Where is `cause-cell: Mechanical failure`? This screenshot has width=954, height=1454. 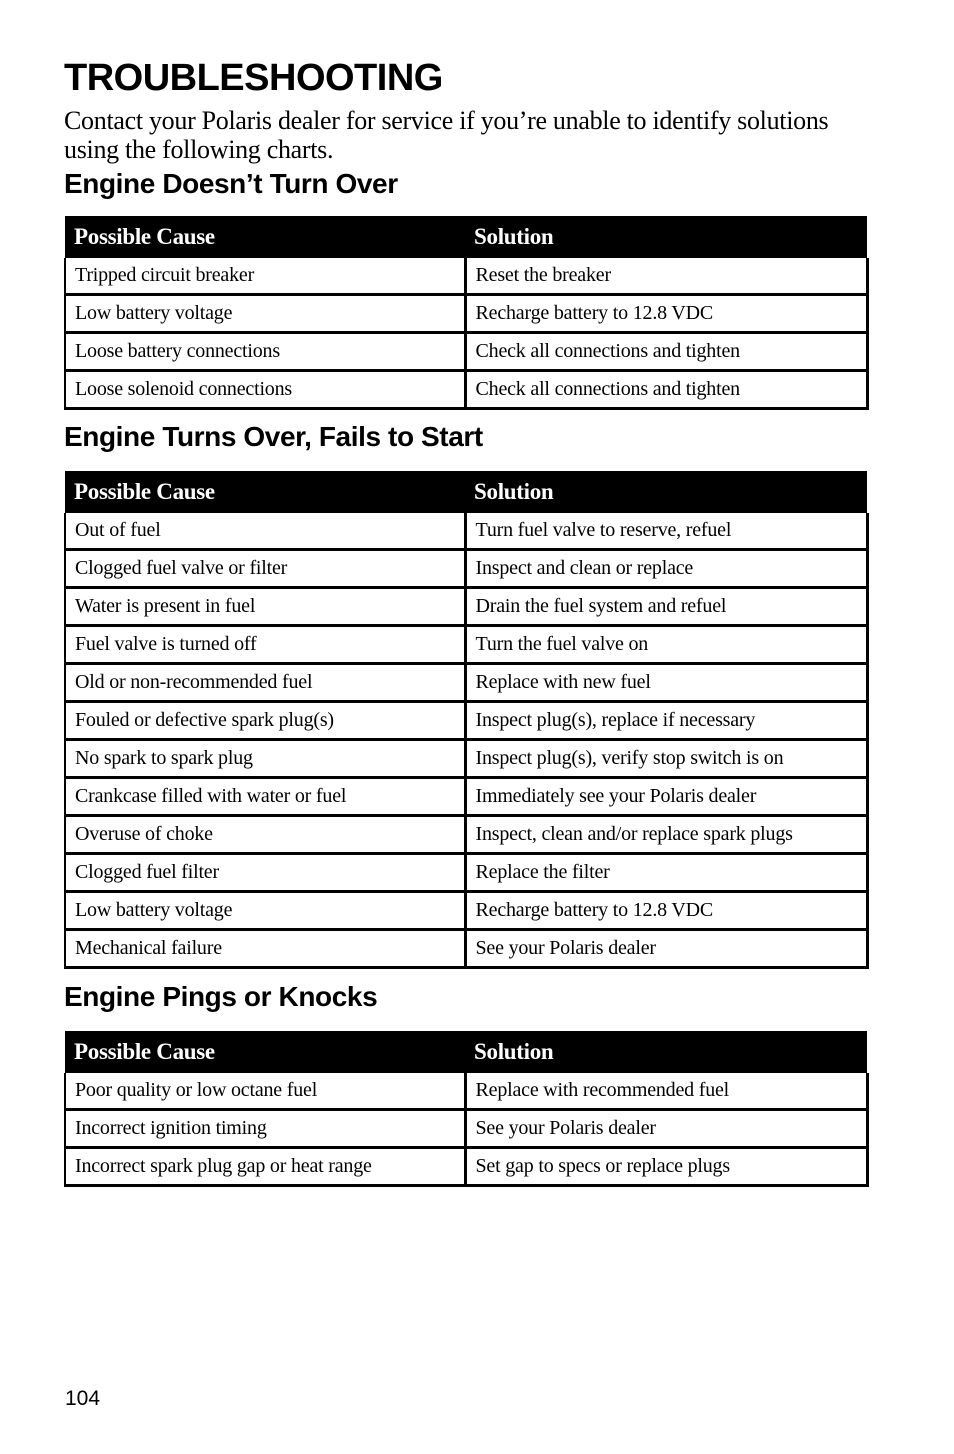 cause-cell: Mechanical failure is located at coordinates (265, 949).